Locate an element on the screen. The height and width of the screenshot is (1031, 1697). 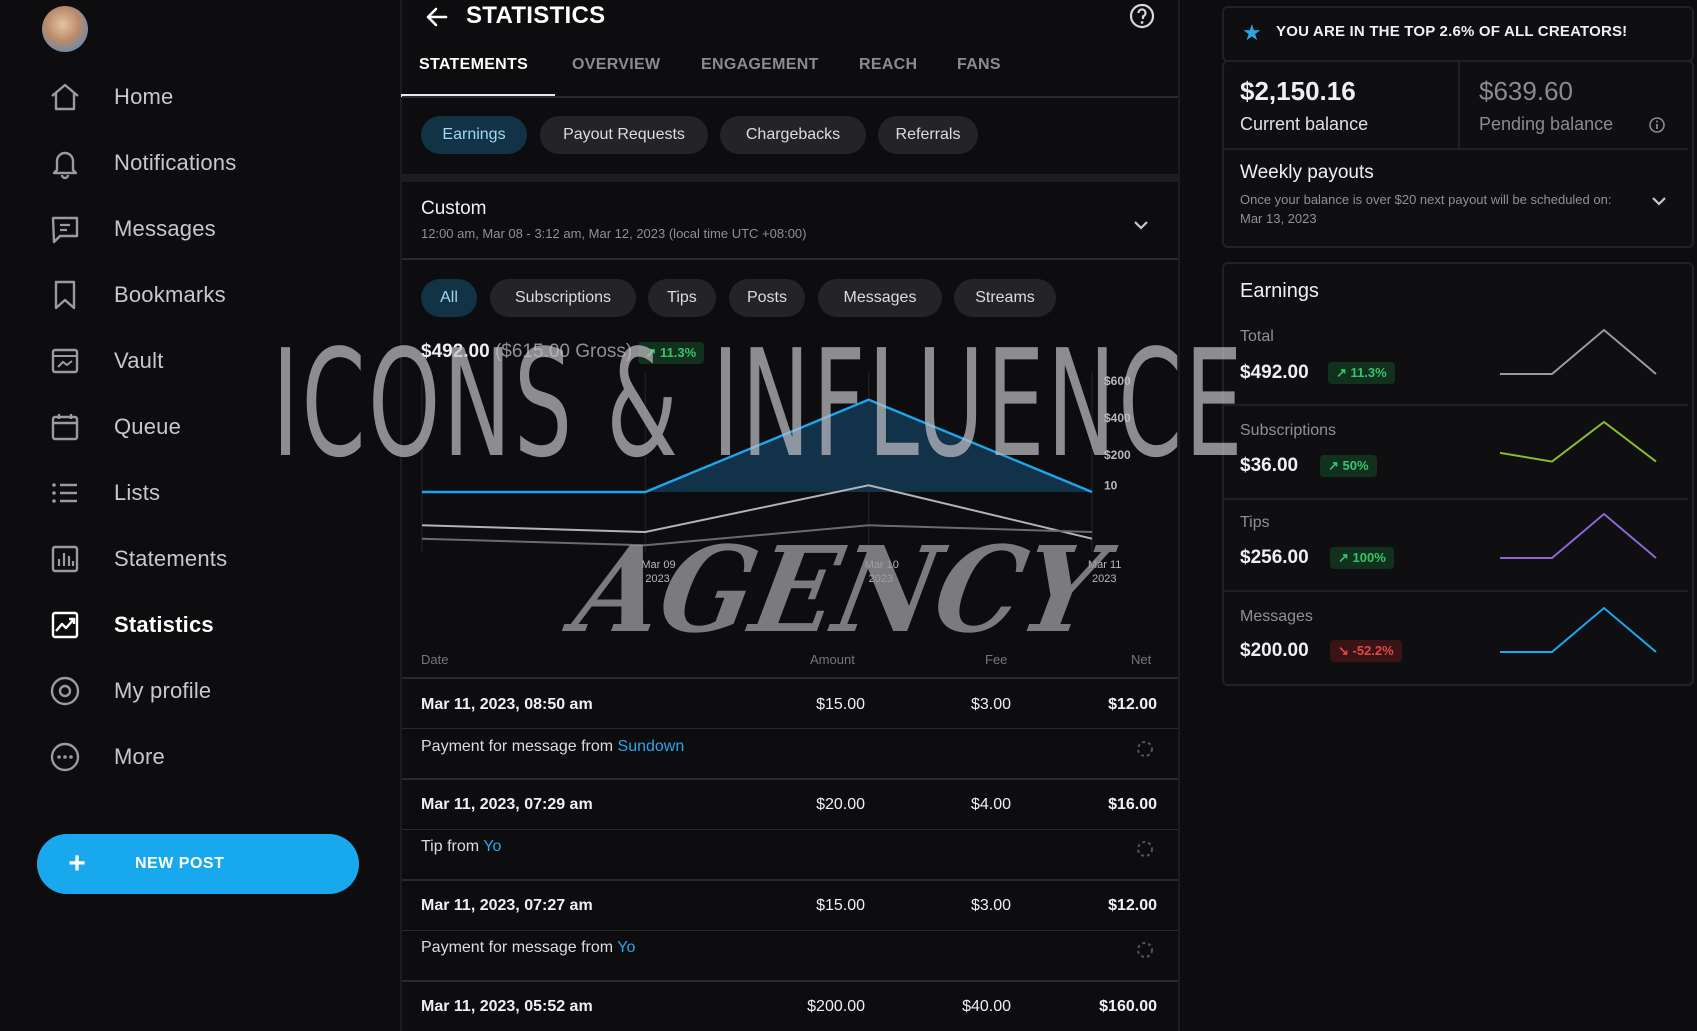
row-description-text: Payment for message from is located at coordinates (517, 947).